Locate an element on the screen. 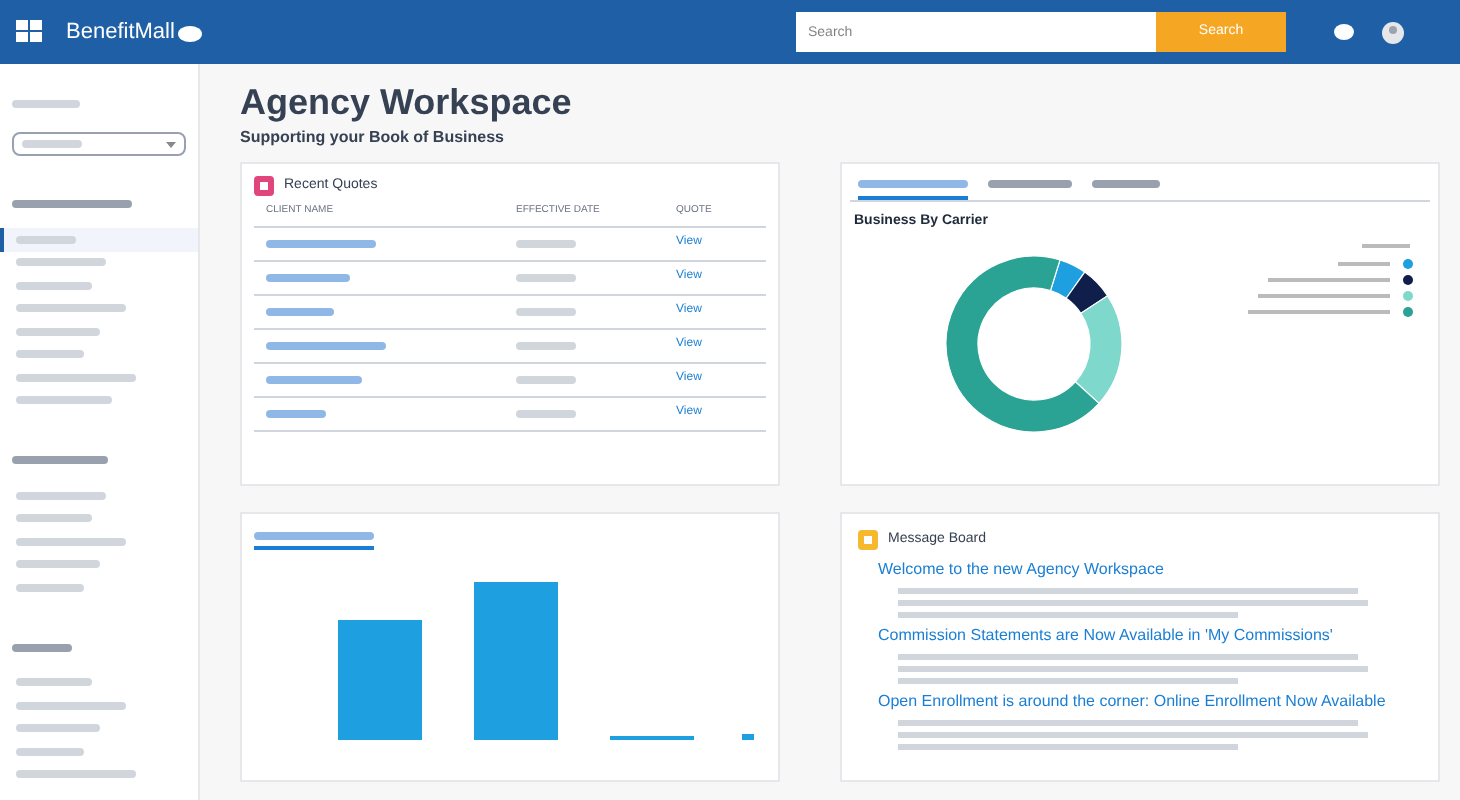 This screenshot has width=1460, height=800. select-field is located at coordinates (99, 144).